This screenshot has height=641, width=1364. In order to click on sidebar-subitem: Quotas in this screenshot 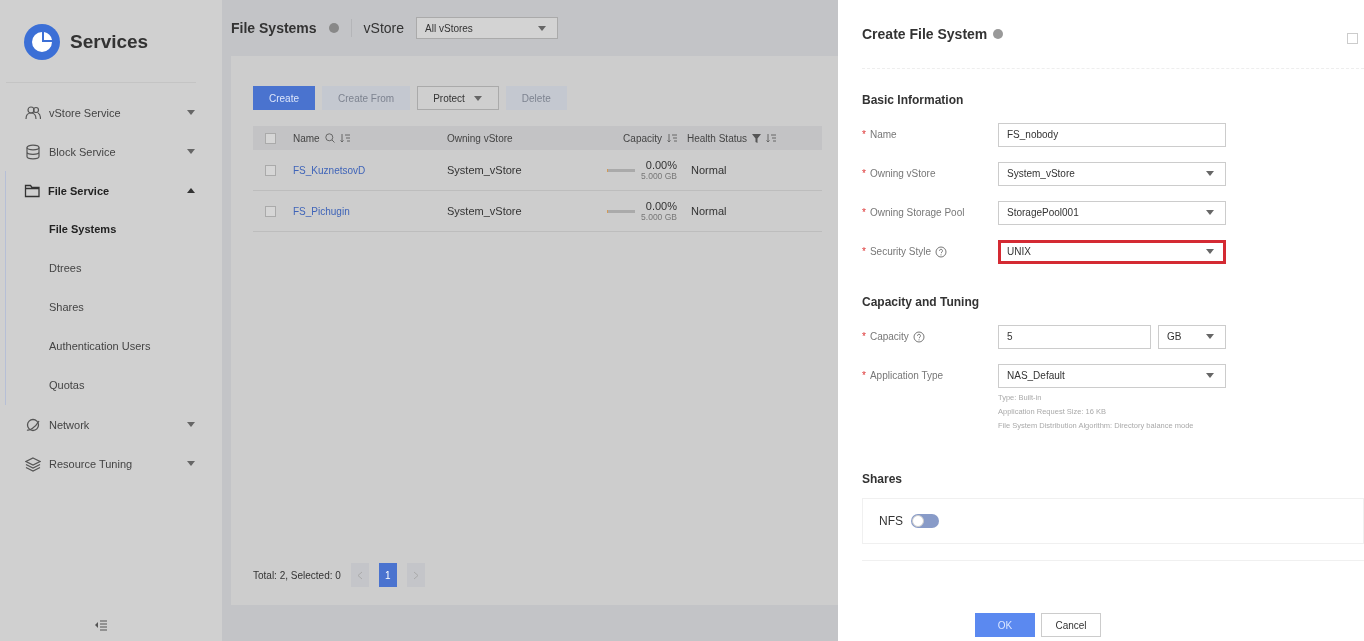, I will do `click(114, 385)`.